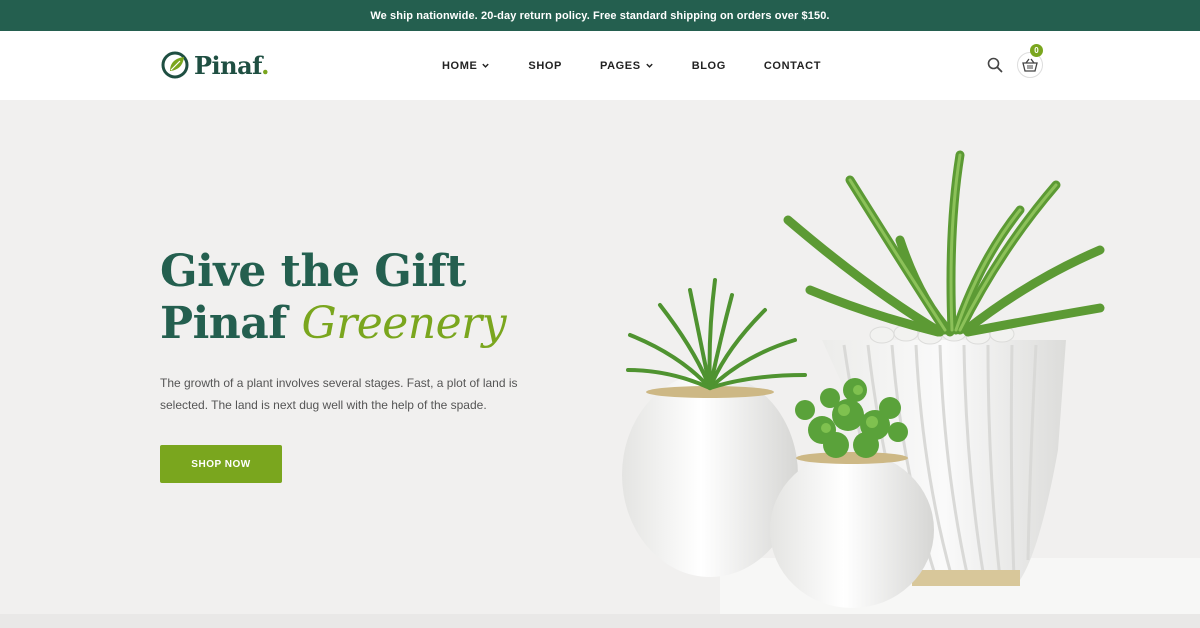 Image resolution: width=1200 pixels, height=628 pixels. What do you see at coordinates (313, 271) in the screenshot?
I see `hero-title-line1: Give the Gift` at bounding box center [313, 271].